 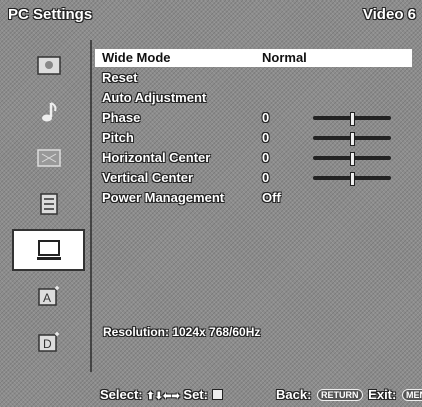 What do you see at coordinates (382, 394) in the screenshot?
I see `exit-hint-label: Exit:` at bounding box center [382, 394].